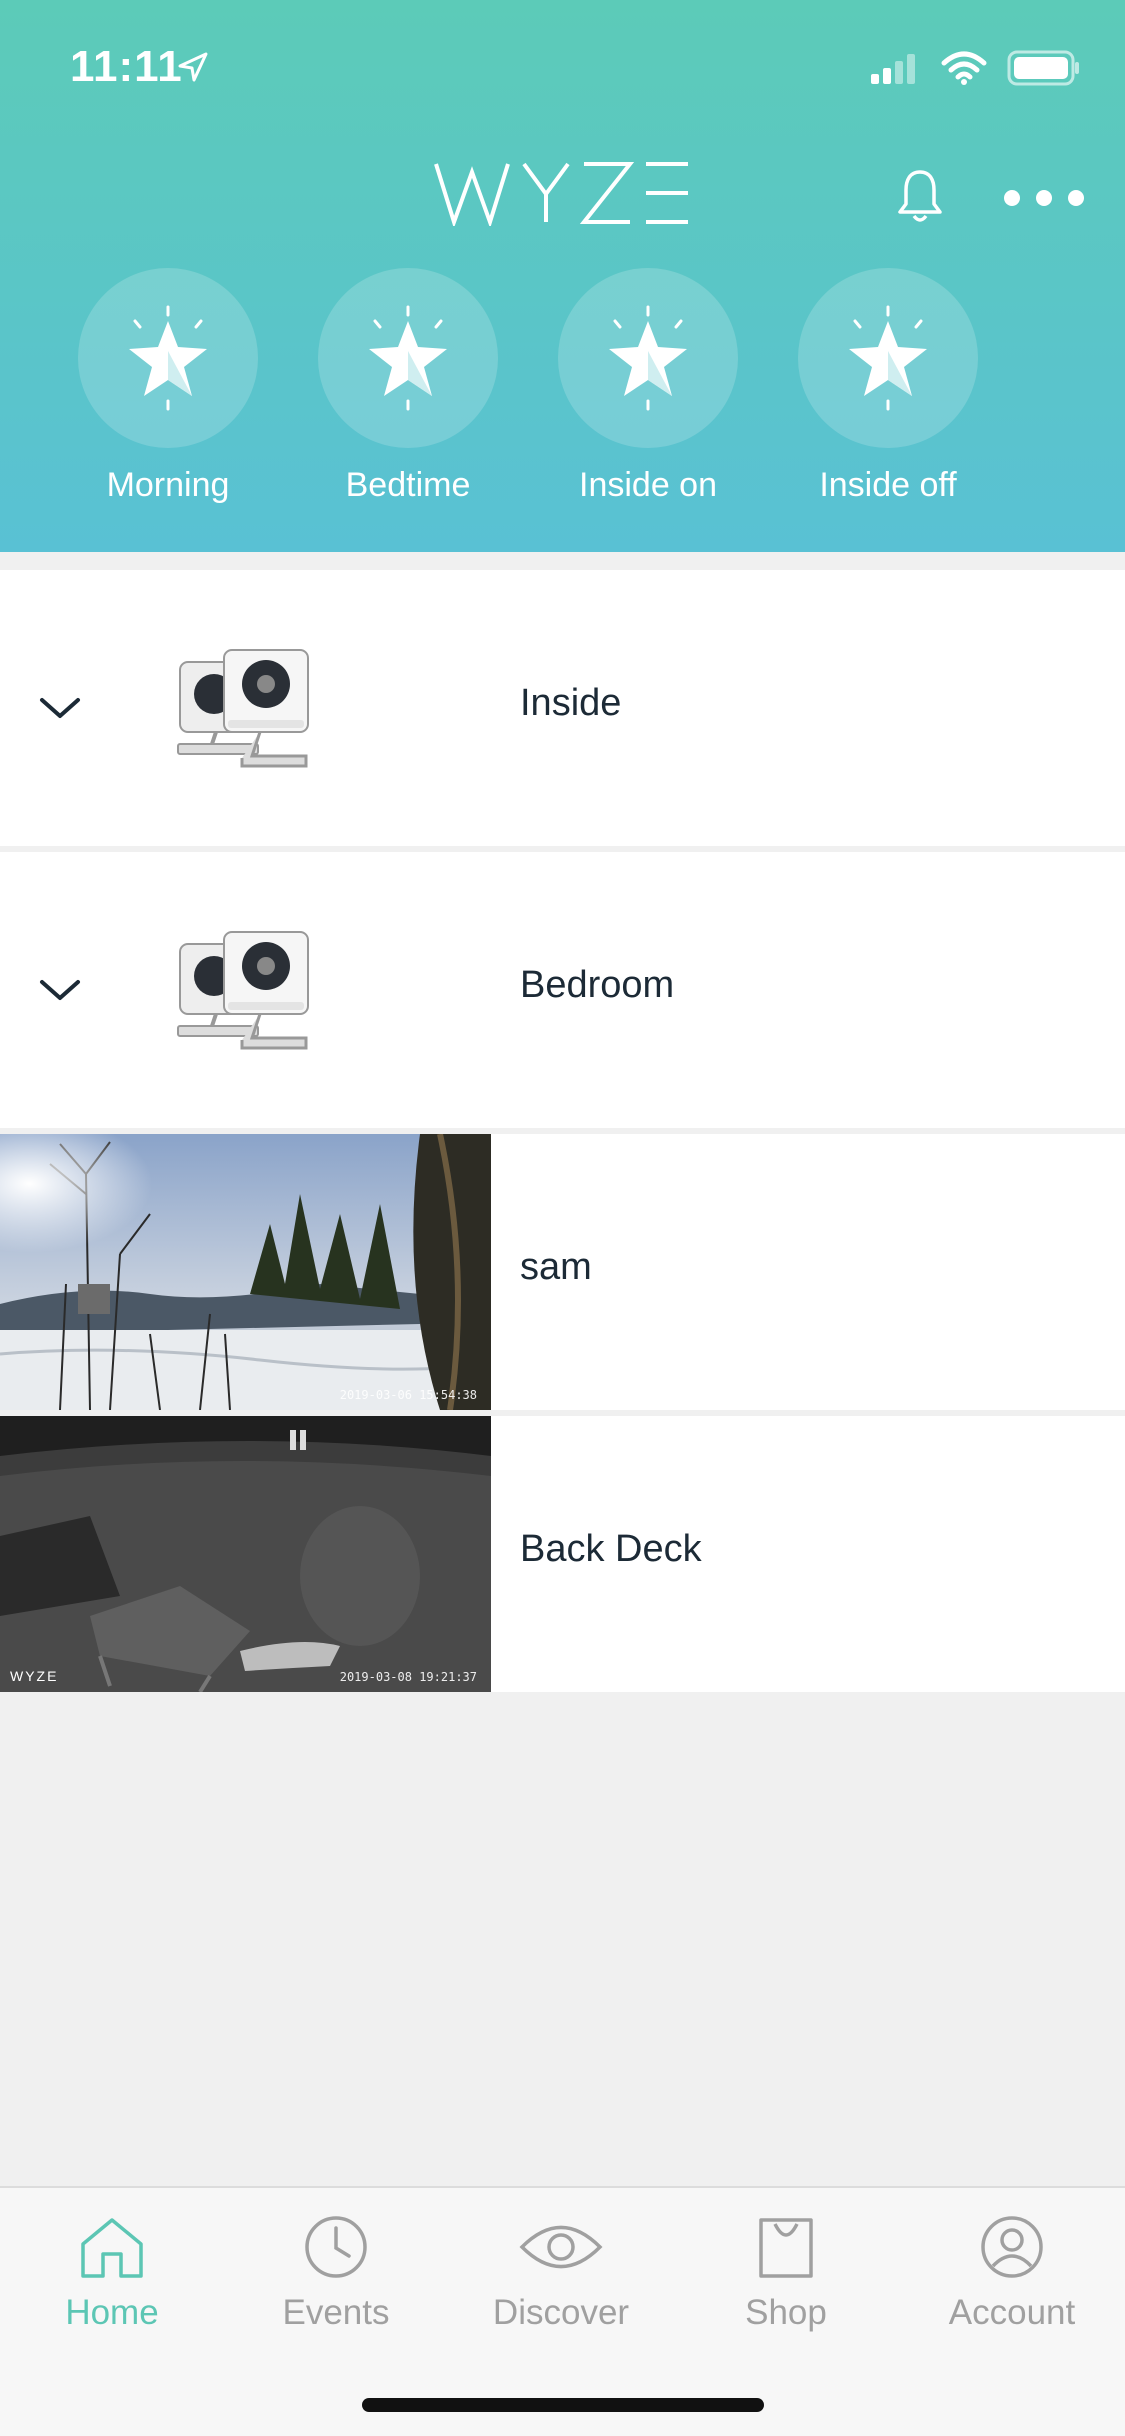  I want to click on wifi-icon, so click(964, 68).